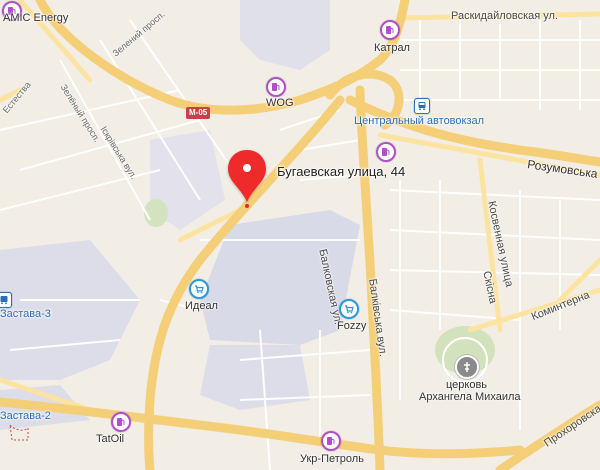  I want to click on highway-shield-m05: М-05, so click(198, 113).